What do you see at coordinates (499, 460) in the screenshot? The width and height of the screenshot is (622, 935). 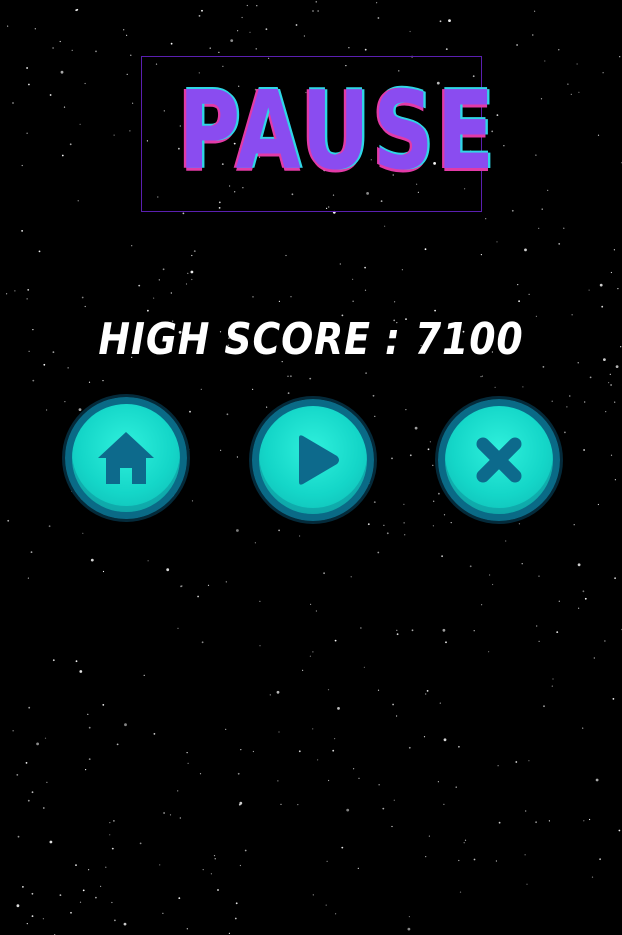 I see `quit-button` at bounding box center [499, 460].